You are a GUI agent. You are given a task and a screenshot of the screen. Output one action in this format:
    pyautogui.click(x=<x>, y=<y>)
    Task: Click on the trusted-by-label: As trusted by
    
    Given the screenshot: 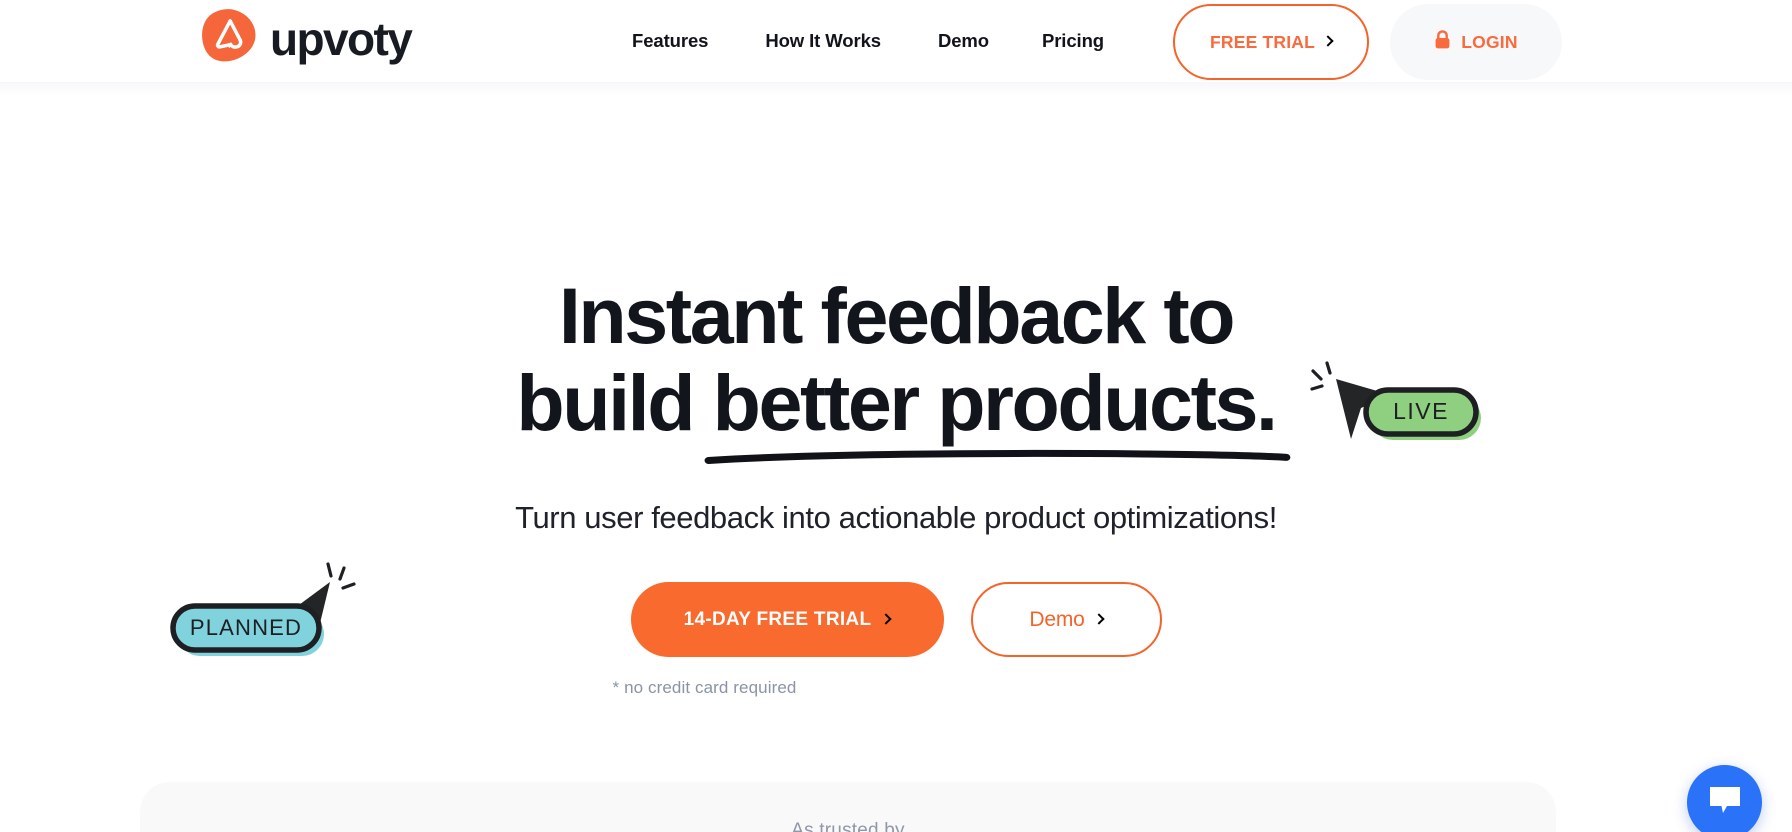 What is the action you would take?
    pyautogui.click(x=848, y=826)
    